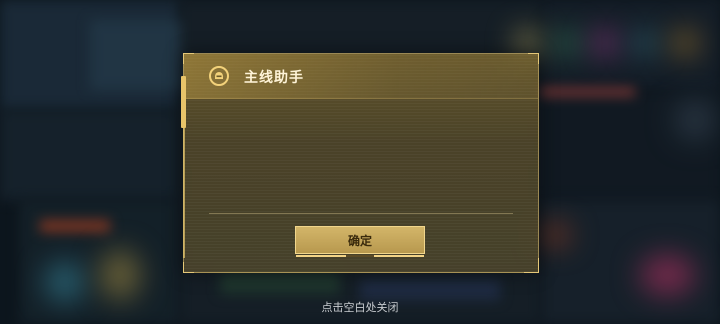 The height and width of the screenshot is (324, 720). Describe the element at coordinates (183, 102) in the screenshot. I see `dialog-accent-bar` at that location.